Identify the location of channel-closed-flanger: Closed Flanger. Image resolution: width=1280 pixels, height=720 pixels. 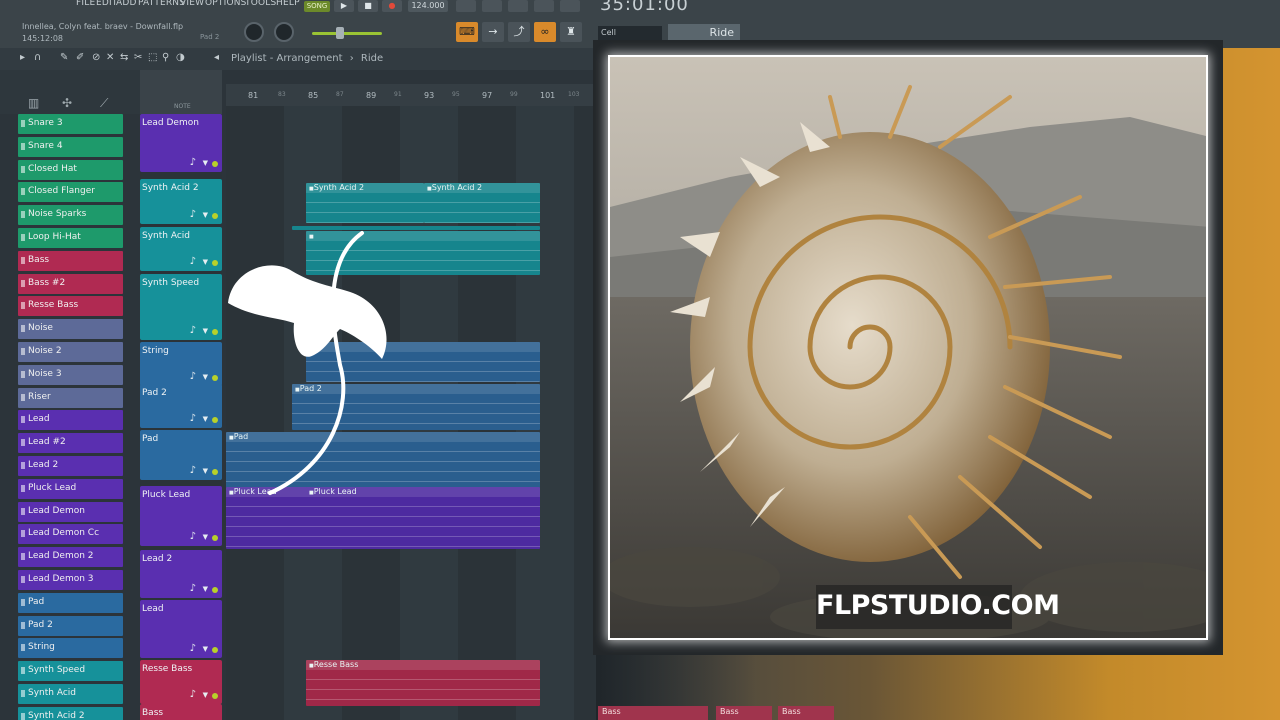
(70, 192).